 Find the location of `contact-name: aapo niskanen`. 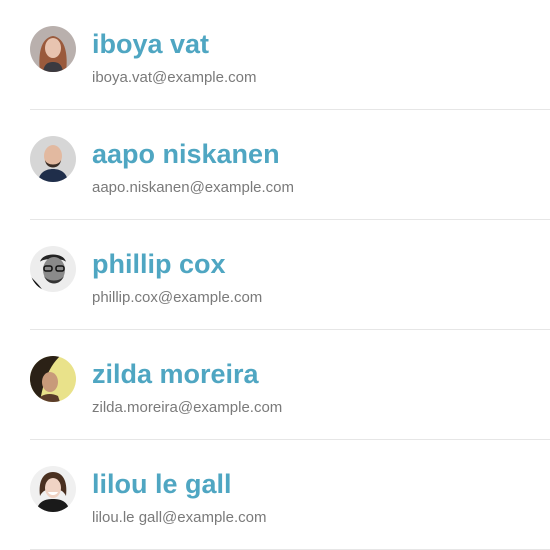

contact-name: aapo niskanen is located at coordinates (186, 154).